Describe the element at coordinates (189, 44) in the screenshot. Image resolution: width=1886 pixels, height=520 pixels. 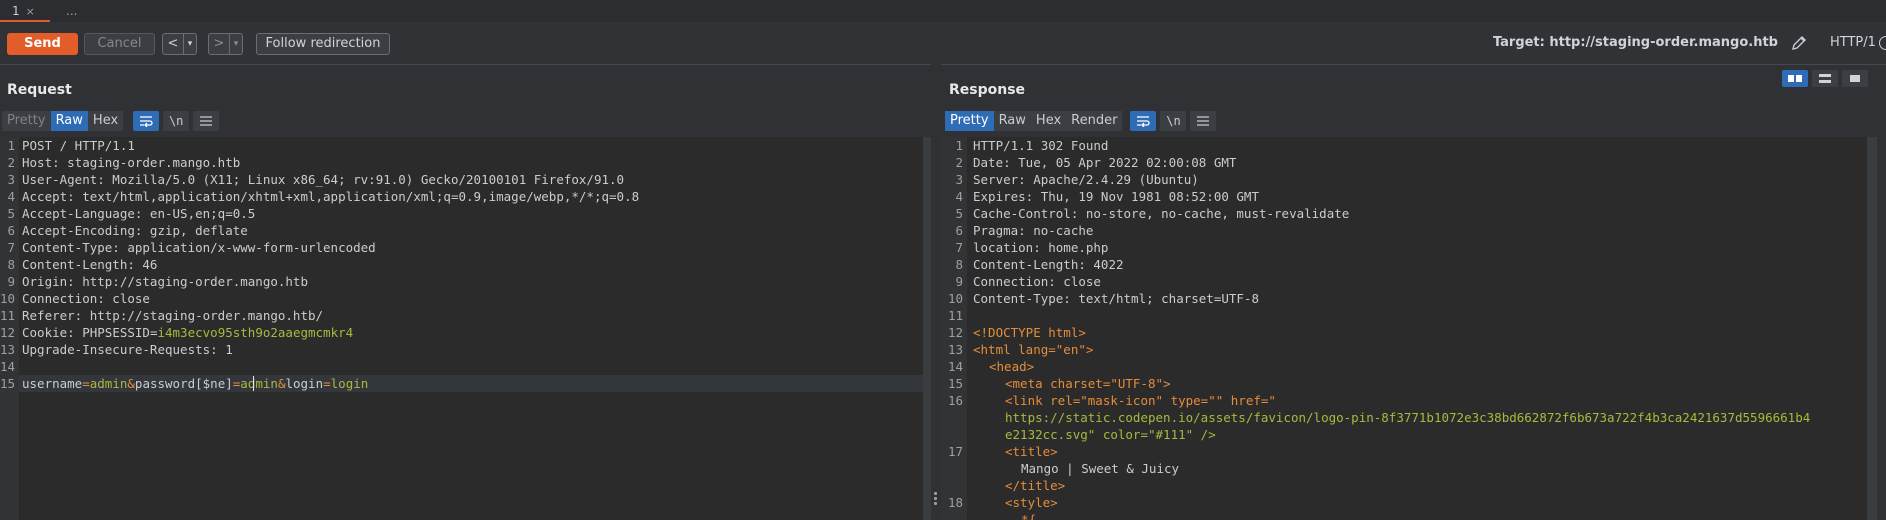
I see `back-dropdown-icon: ▾` at that location.